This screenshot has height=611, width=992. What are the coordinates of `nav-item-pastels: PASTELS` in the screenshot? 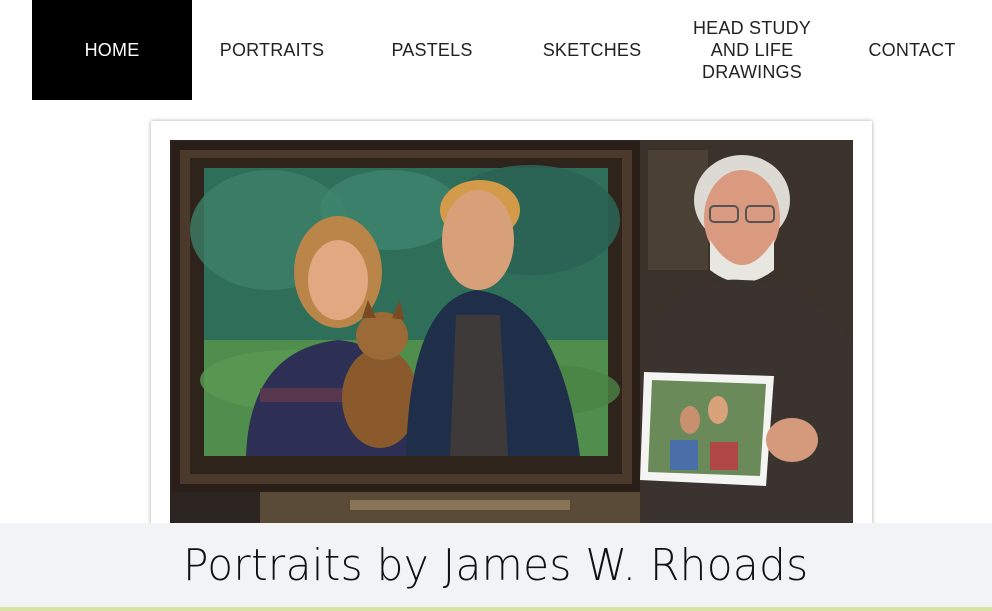 It's located at (432, 50).